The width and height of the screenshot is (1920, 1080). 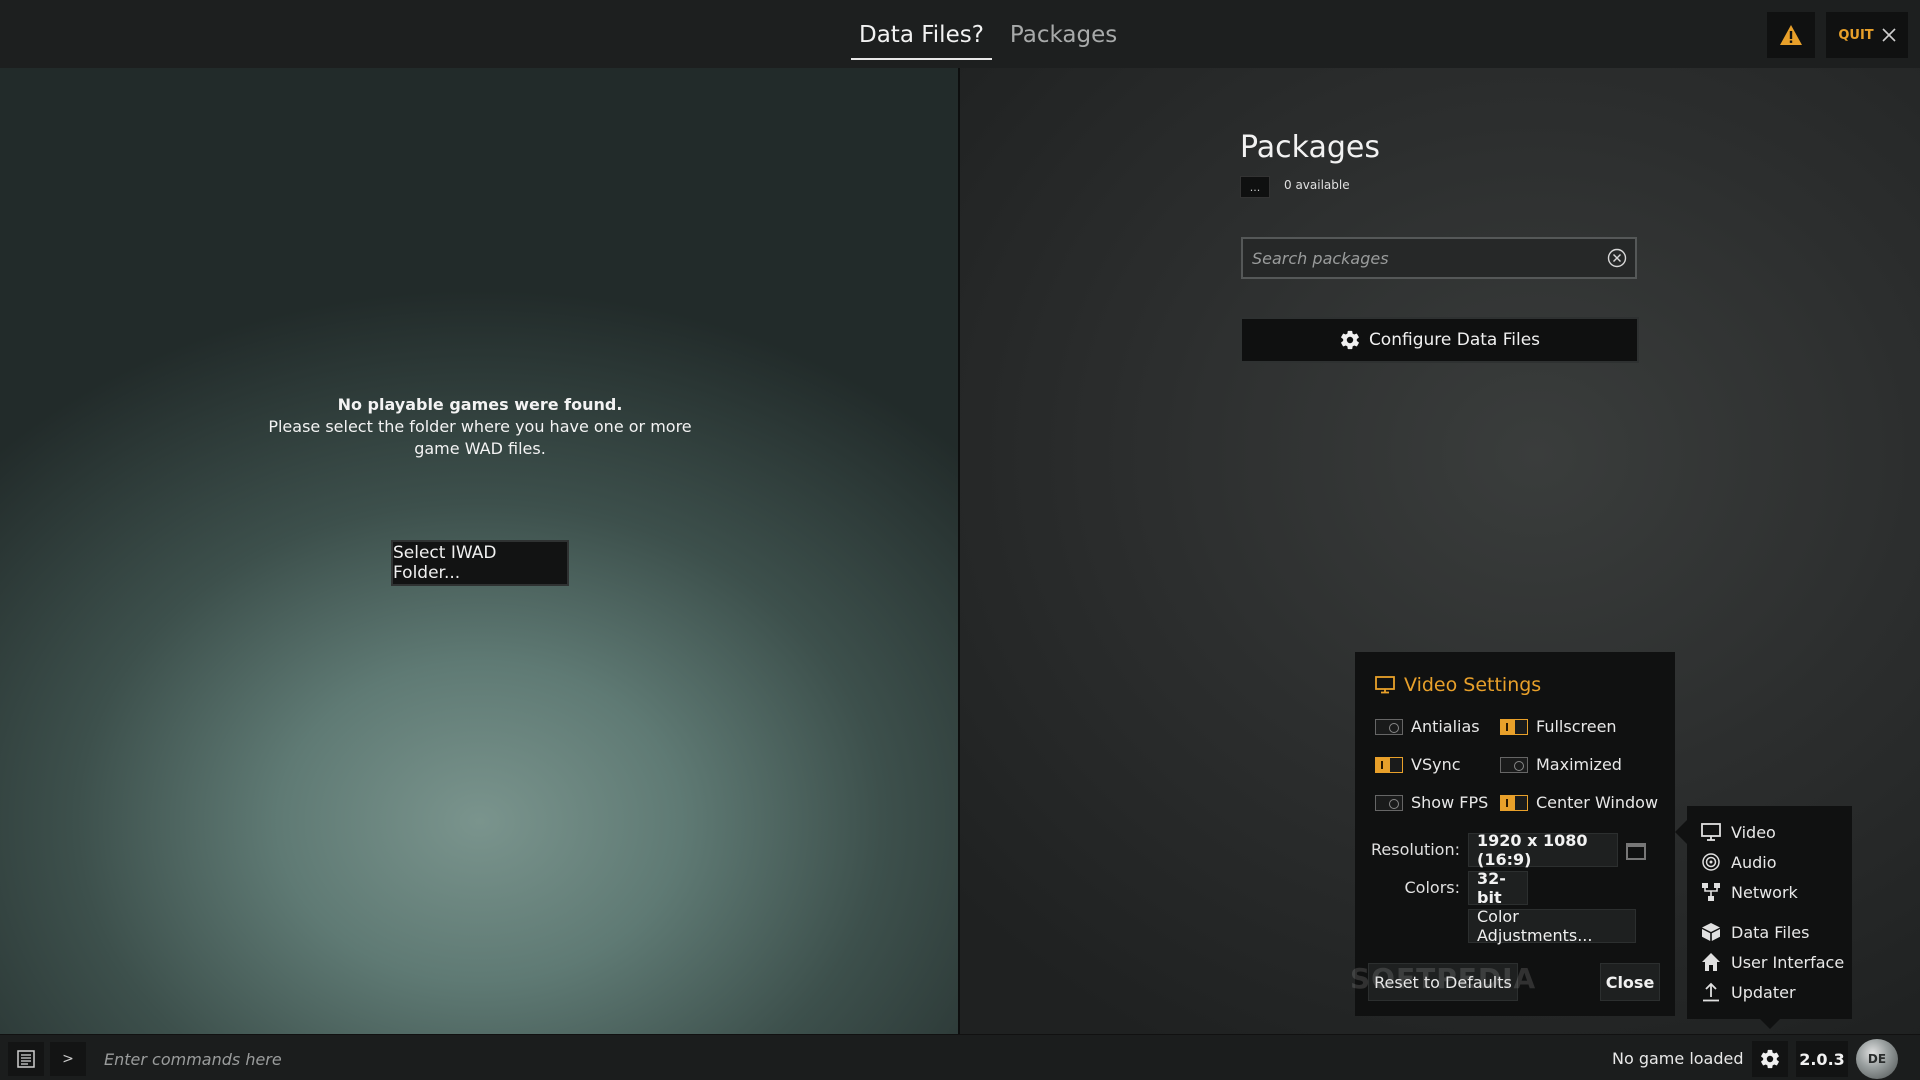 I want to click on menu-item-network: Network, so click(x=1749, y=892).